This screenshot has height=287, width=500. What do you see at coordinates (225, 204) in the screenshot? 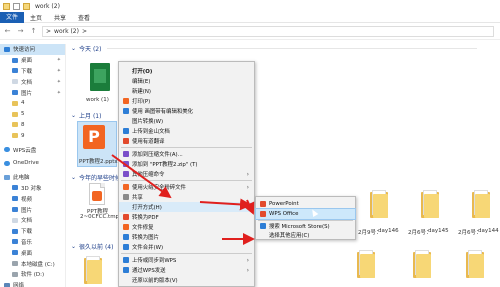
I see `arrow-to-submenu` at bounding box center [225, 204].